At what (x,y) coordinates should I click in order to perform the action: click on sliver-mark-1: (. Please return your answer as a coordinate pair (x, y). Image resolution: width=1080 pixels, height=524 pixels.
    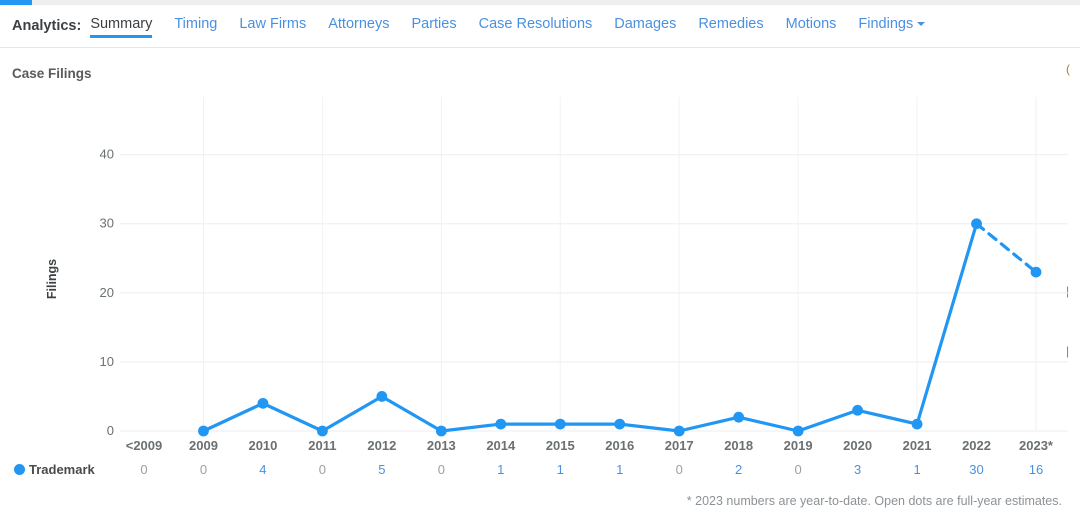
    Looking at the image, I should click on (1068, 69).